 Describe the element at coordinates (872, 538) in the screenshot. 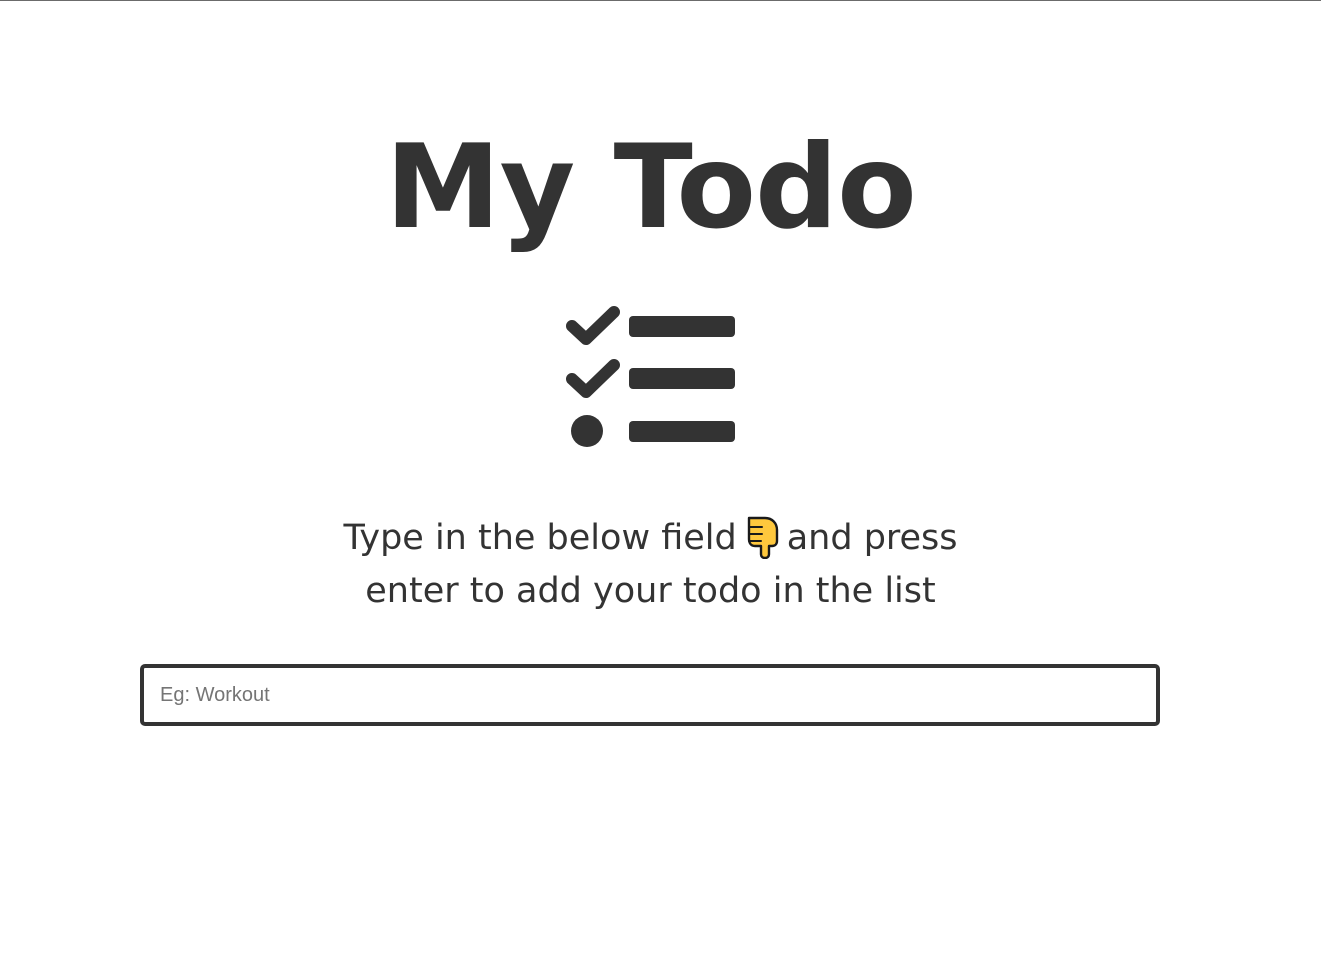

I see `instructions-line-1-end: and press` at that location.